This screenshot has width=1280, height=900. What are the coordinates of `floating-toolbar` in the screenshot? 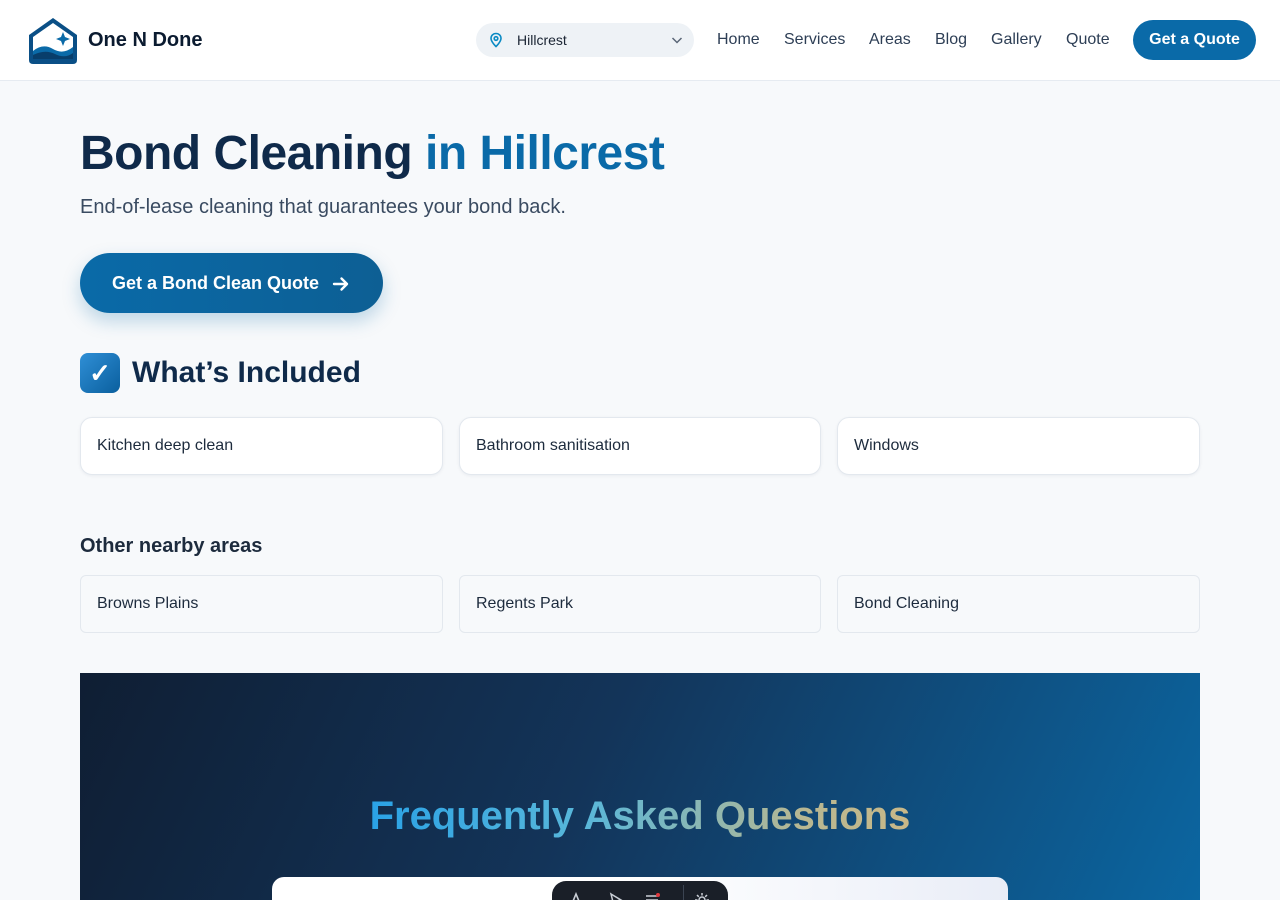 It's located at (640, 890).